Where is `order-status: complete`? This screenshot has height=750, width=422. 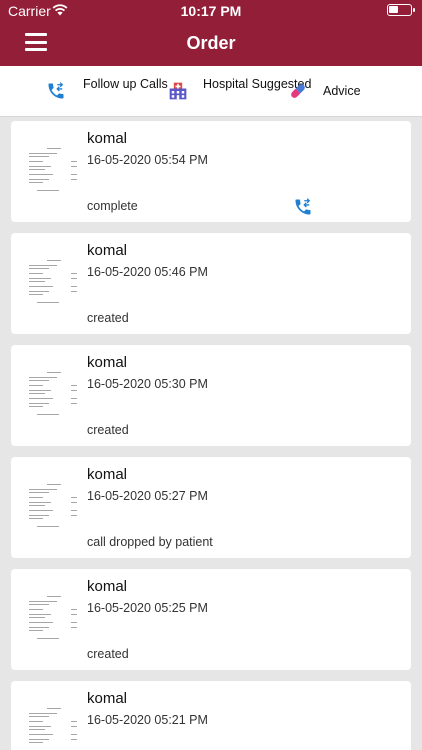 order-status: complete is located at coordinates (112, 206).